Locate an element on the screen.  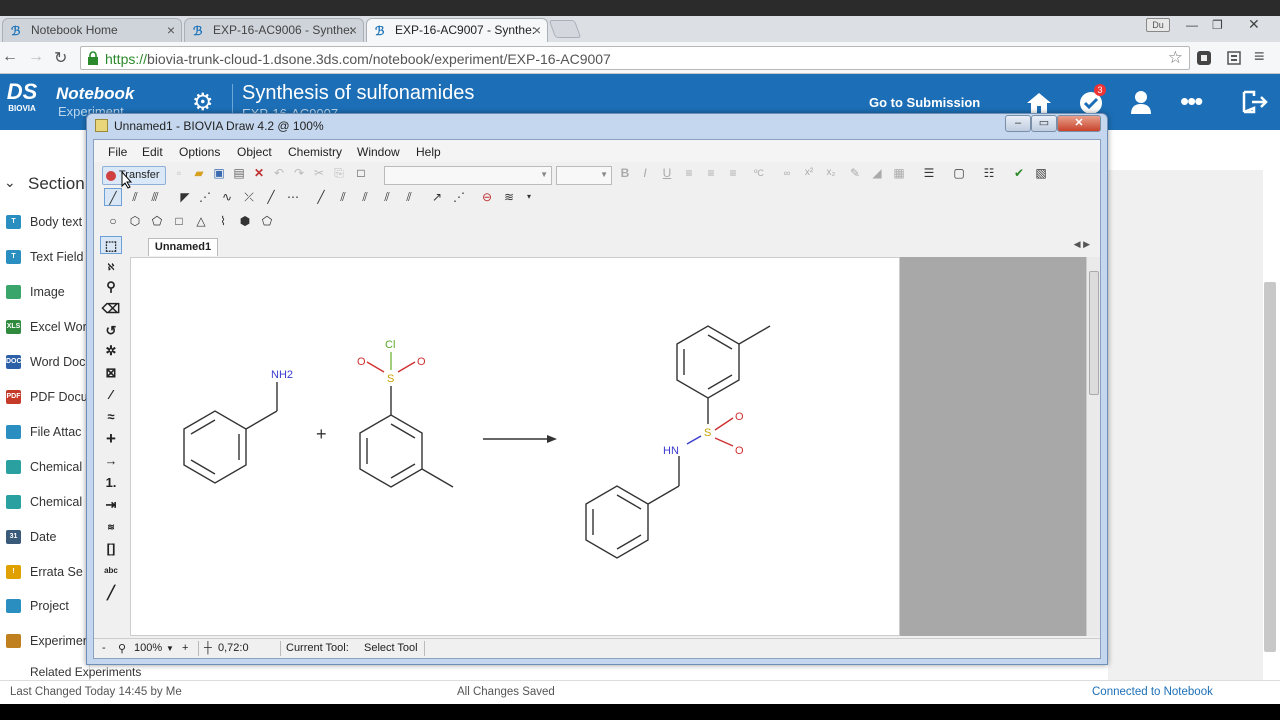
bracket-tool-icon: [] is located at coordinates (111, 549).